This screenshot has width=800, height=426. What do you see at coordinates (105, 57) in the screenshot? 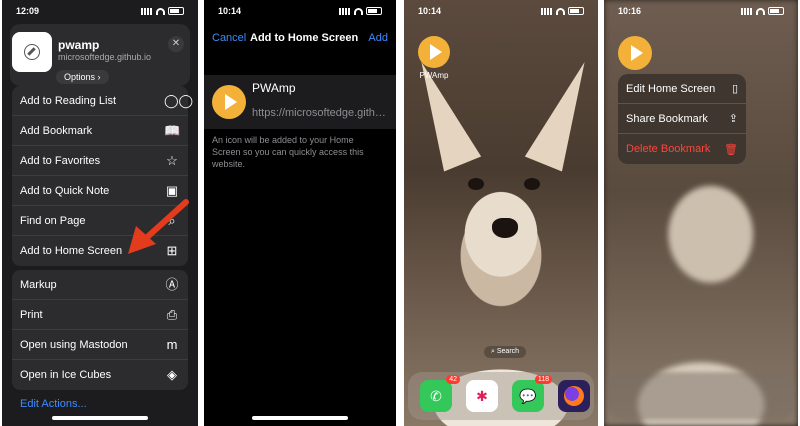
I see `site-url: microsoftedge.github.io` at bounding box center [105, 57].